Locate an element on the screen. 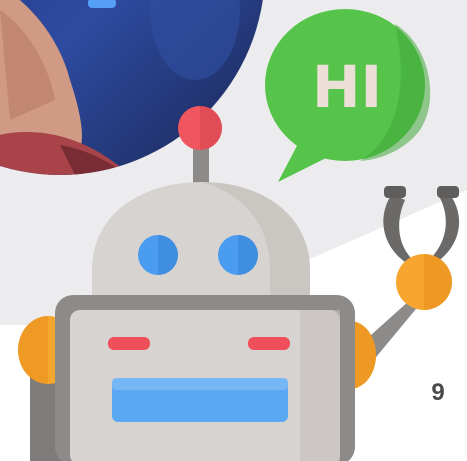 The width and height of the screenshot is (467, 461). speech-bubble-text: HI is located at coordinates (347, 87).